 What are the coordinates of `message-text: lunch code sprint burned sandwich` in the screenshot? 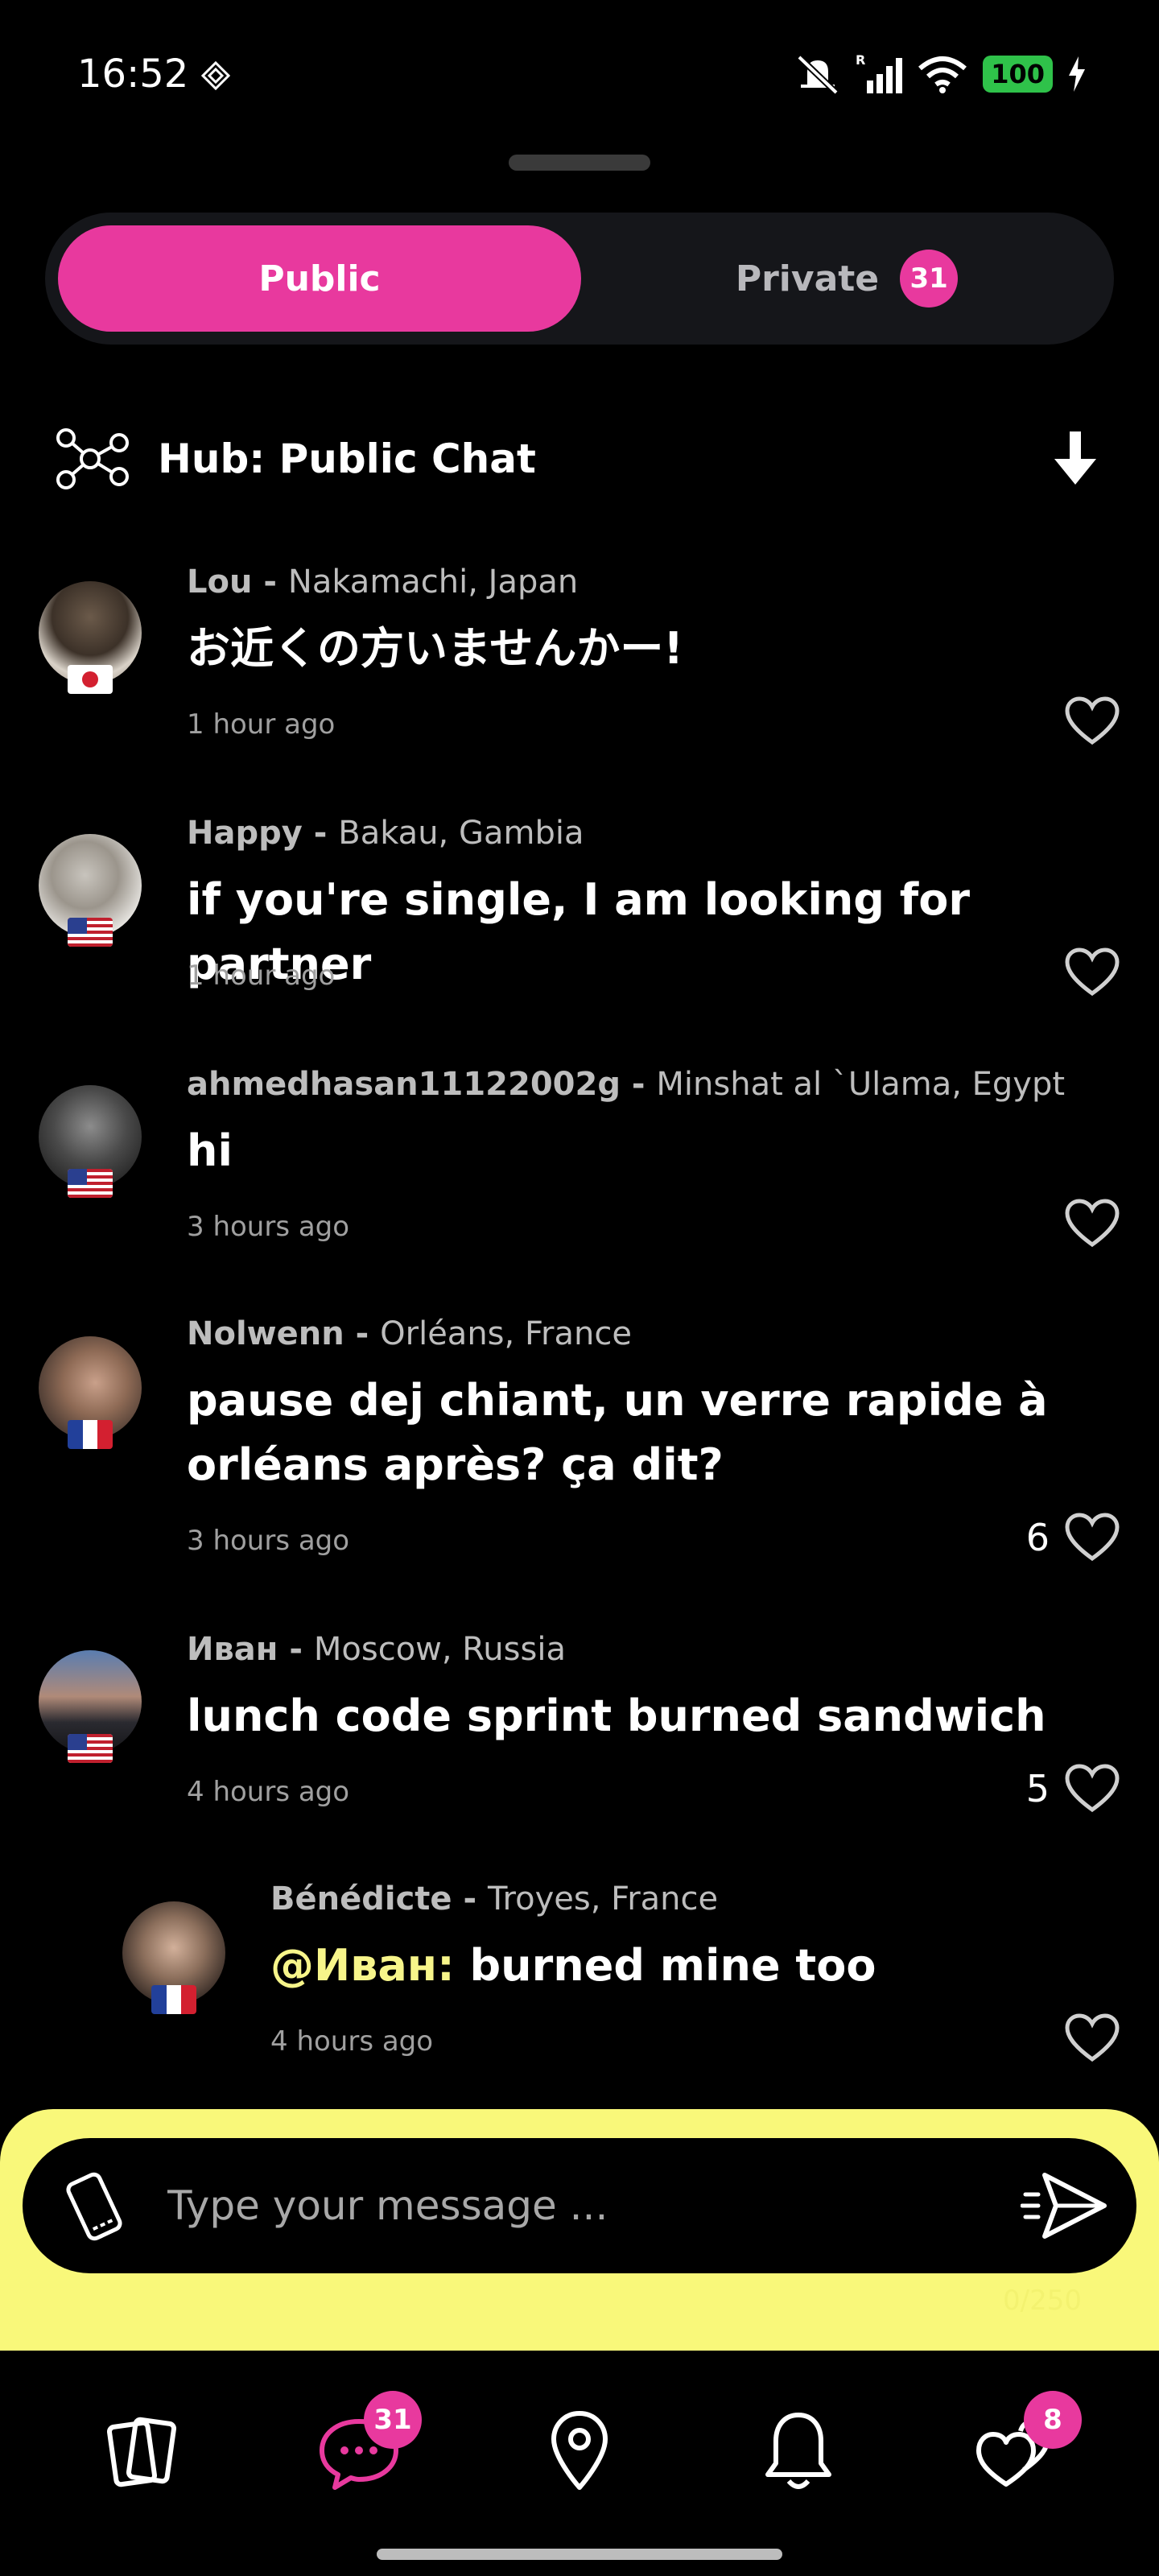 It's located at (616, 1715).